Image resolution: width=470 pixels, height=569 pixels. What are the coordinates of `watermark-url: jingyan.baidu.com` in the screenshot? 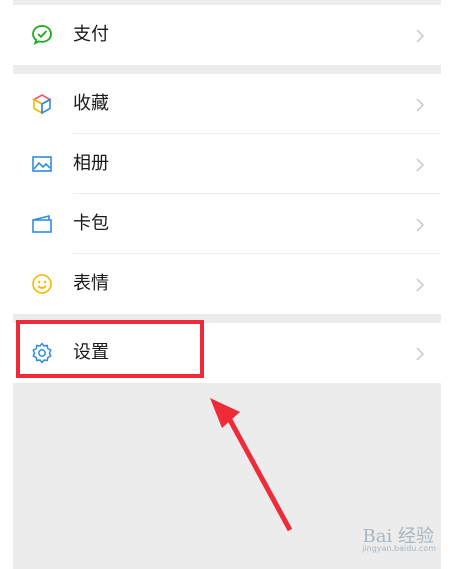 It's located at (399, 548).